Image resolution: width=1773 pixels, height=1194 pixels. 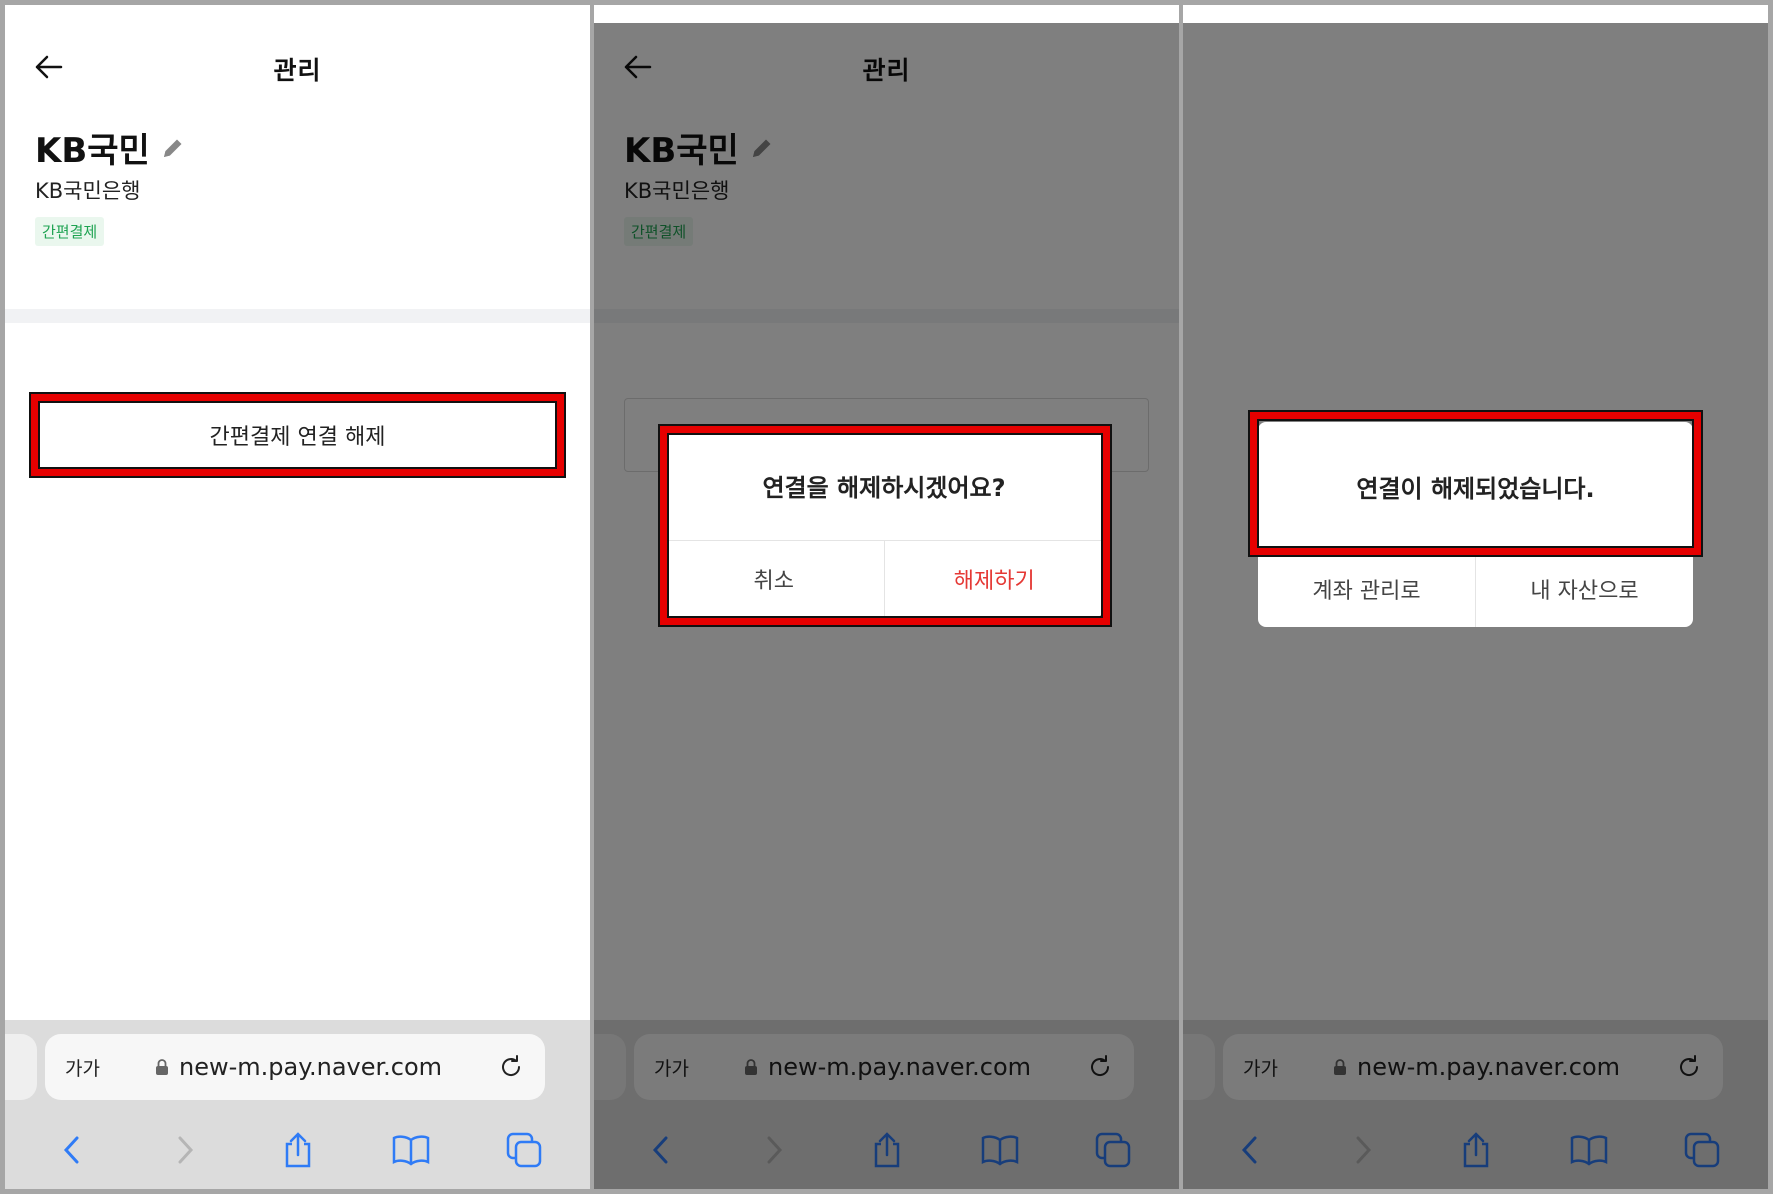 I want to click on bank-name-label: KB국민, so click(x=92, y=151).